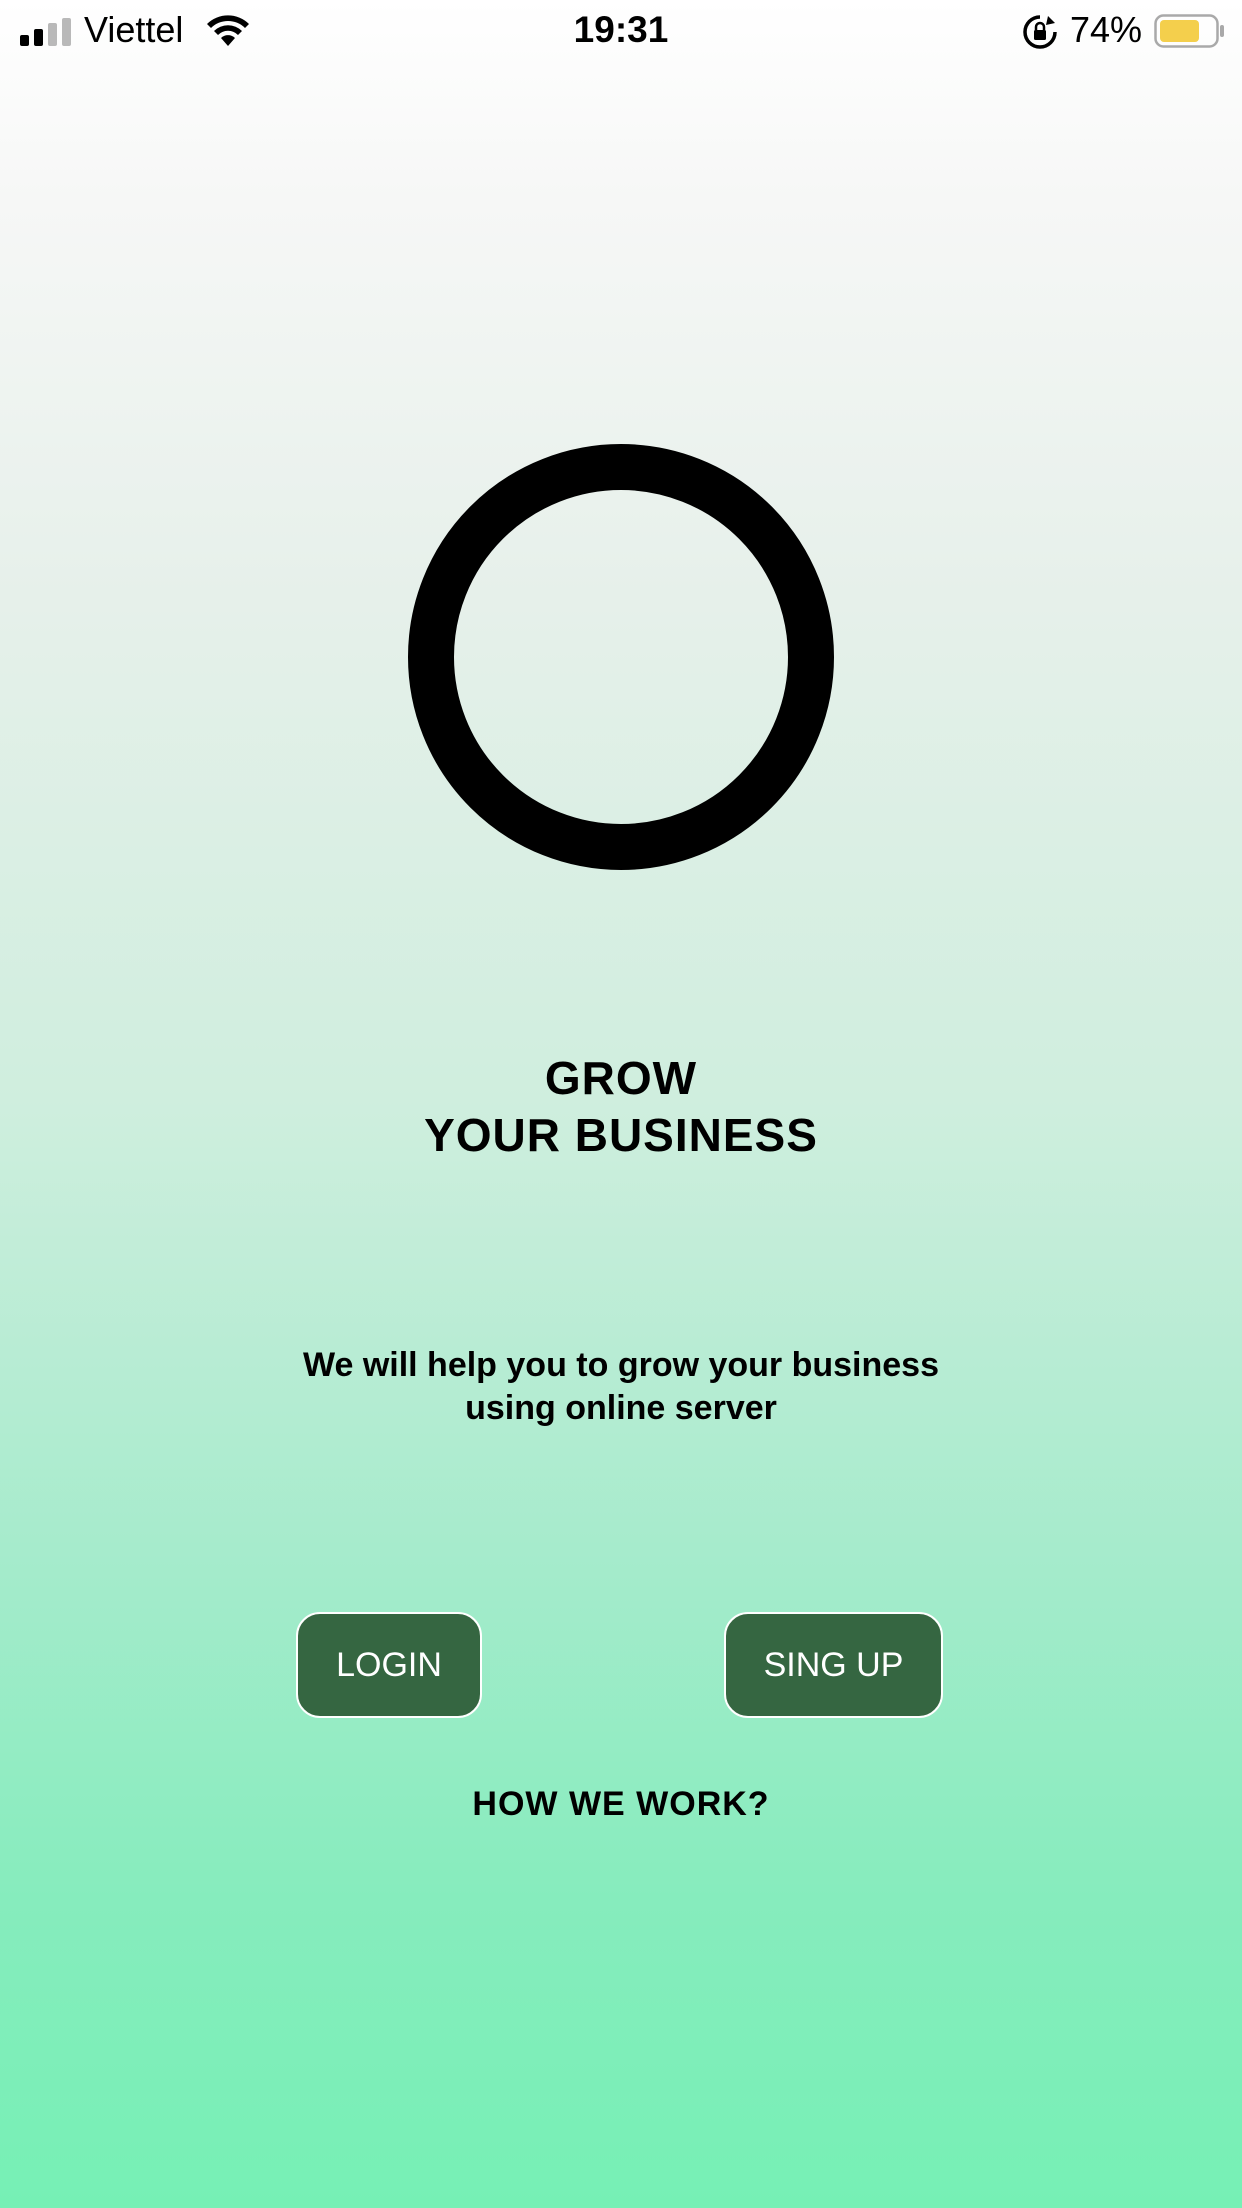 This screenshot has width=1242, height=2208. What do you see at coordinates (621, 31) in the screenshot?
I see `status-bar: Viettel 19:31 74%` at bounding box center [621, 31].